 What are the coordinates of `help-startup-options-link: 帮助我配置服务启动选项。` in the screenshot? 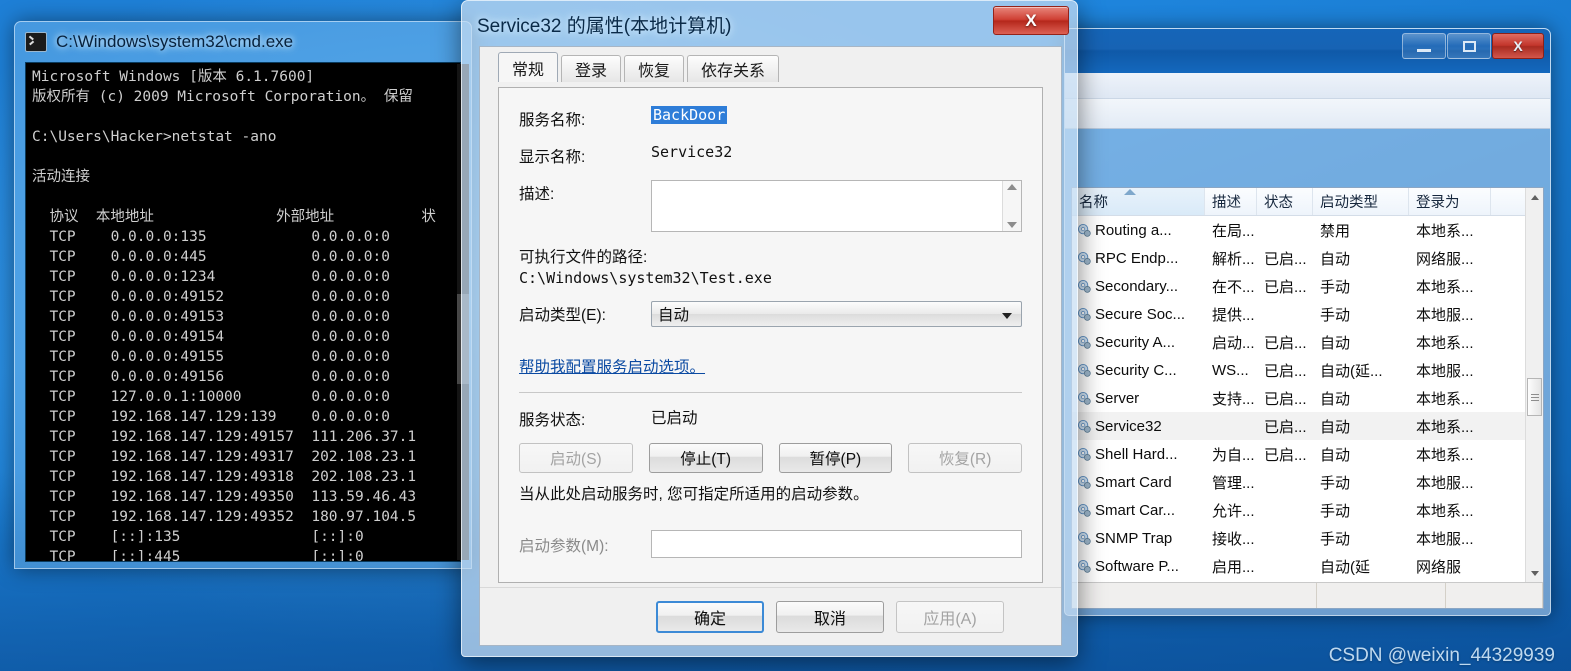 It's located at (612, 366).